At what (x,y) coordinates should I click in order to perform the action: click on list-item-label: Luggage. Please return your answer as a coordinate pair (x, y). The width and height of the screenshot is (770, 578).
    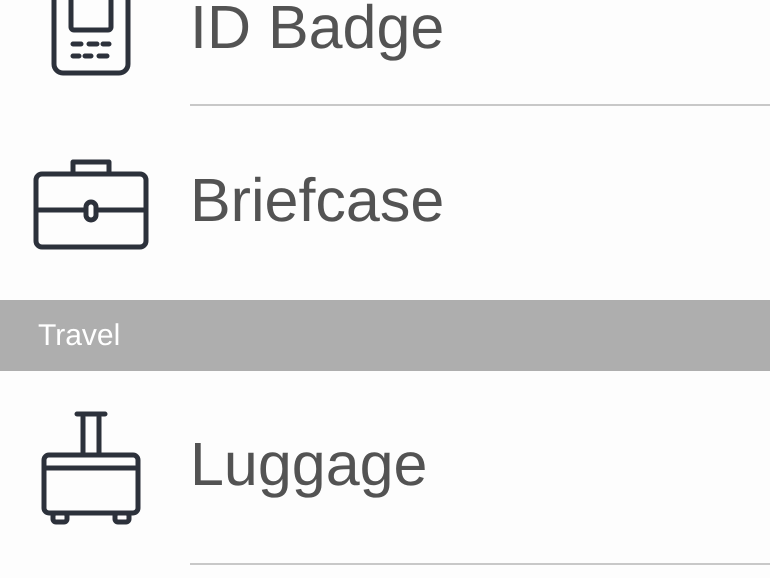
    Looking at the image, I should click on (309, 467).